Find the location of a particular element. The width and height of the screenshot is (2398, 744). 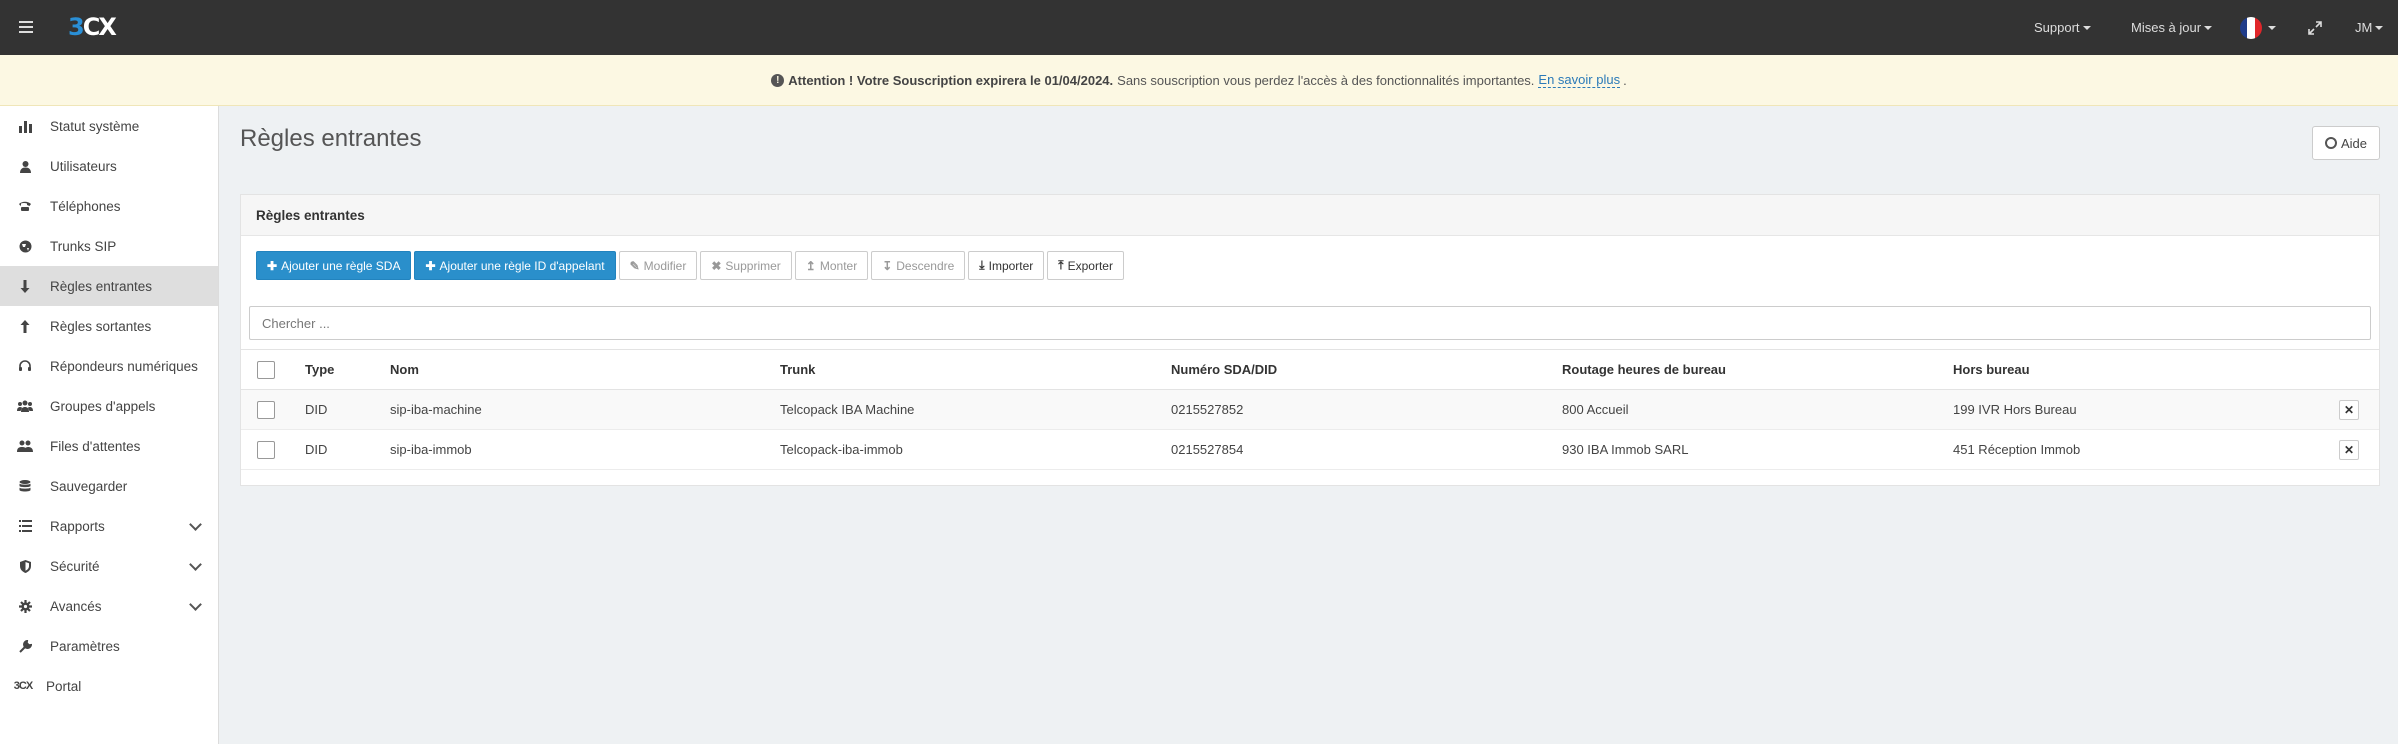

sidebar-item-utilisateurs: Utilisateurs is located at coordinates (109, 166).